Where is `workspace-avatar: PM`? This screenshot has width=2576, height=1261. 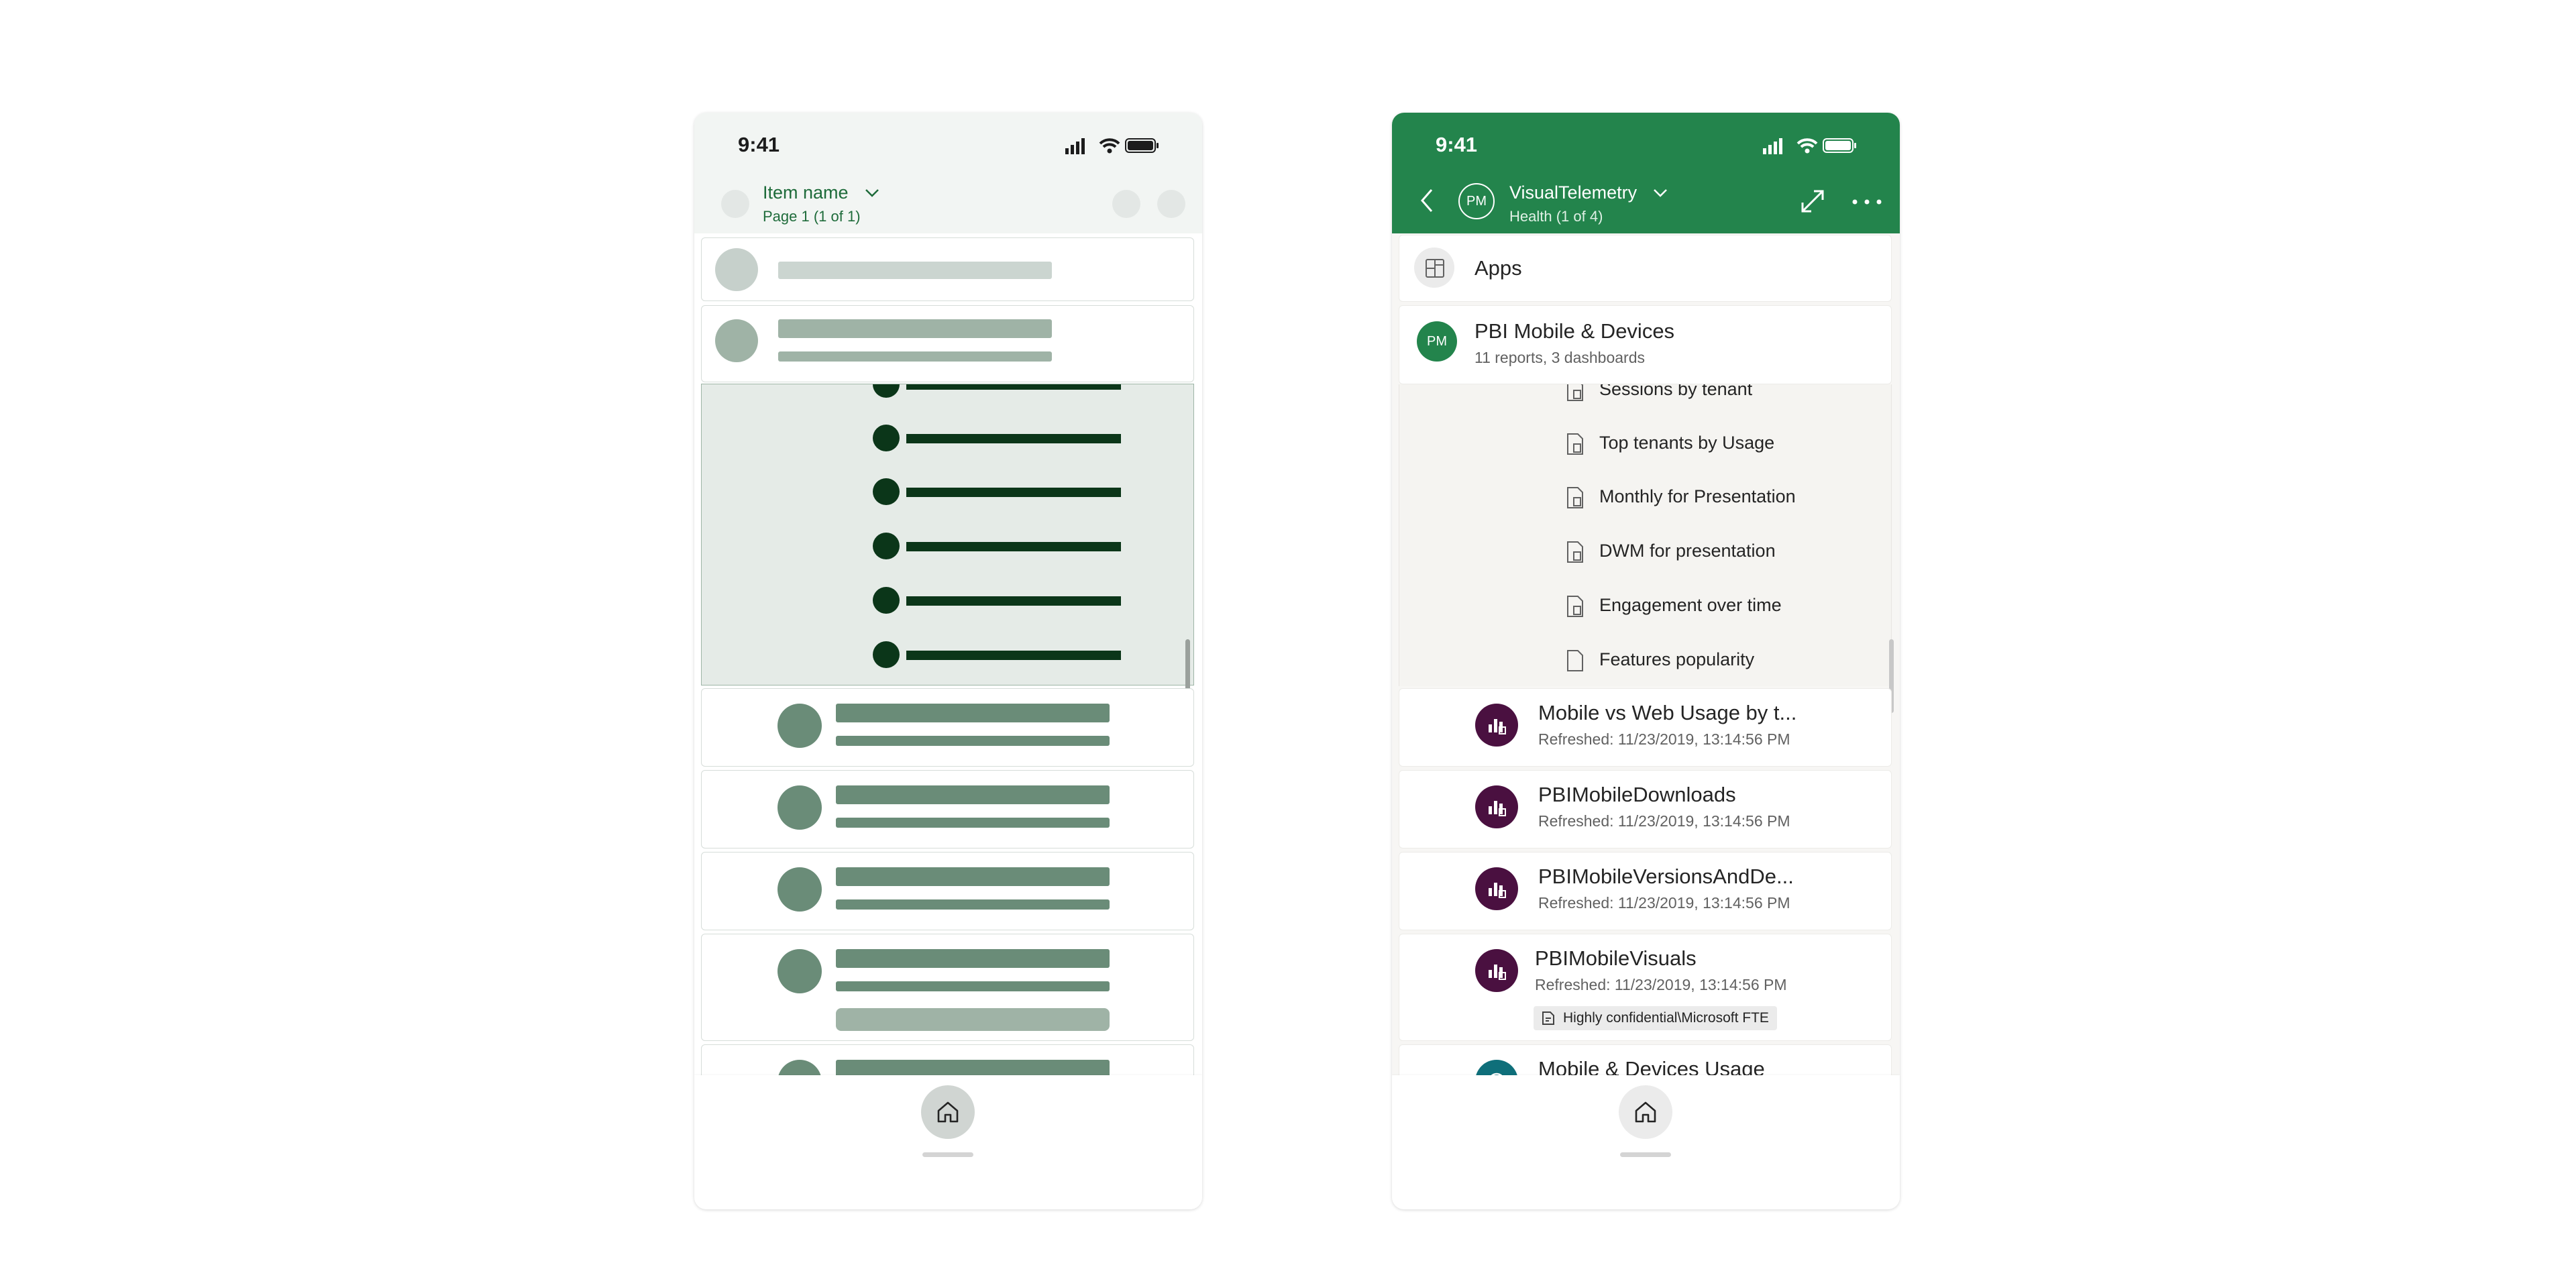
workspace-avatar: PM is located at coordinates (1476, 201).